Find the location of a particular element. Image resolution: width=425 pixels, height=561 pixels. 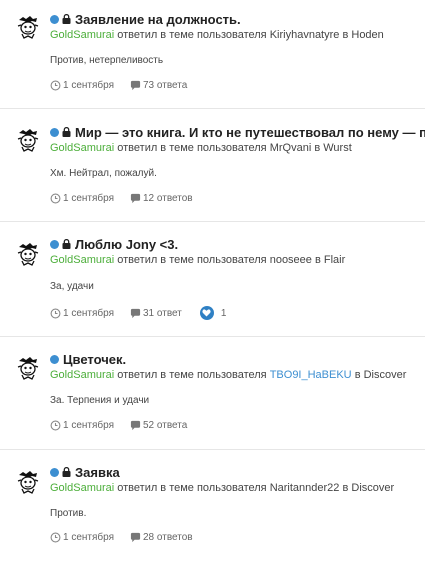

replies-text: 73 ответа is located at coordinates (165, 85).